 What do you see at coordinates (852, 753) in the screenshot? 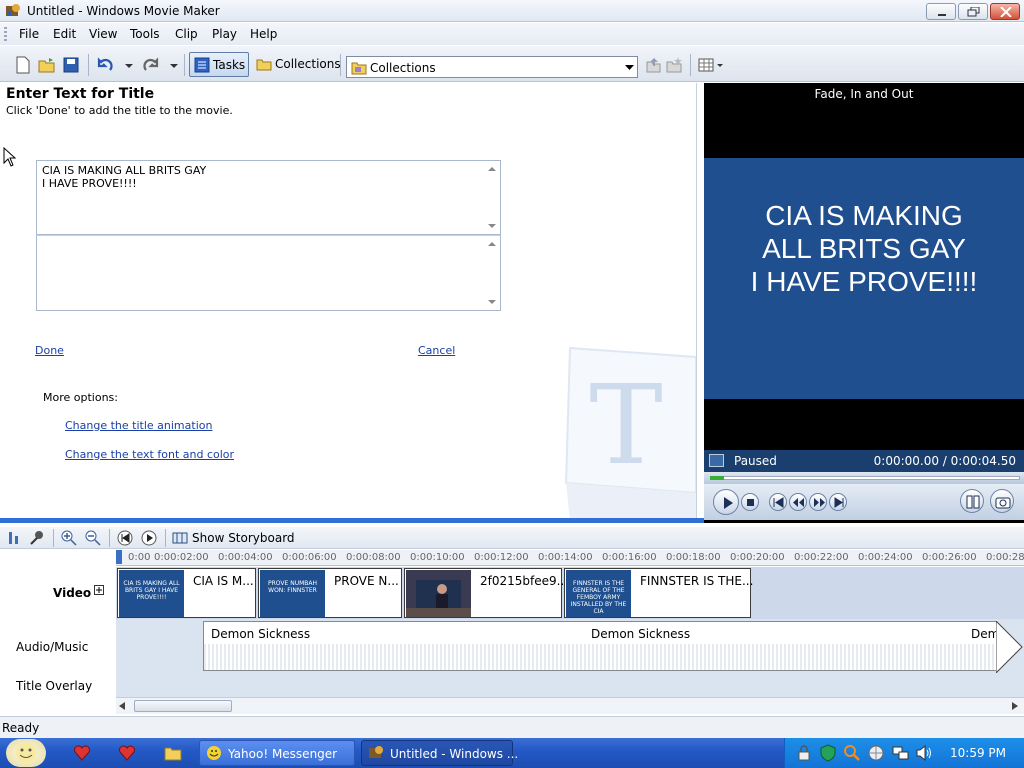
I see `search-icon` at bounding box center [852, 753].